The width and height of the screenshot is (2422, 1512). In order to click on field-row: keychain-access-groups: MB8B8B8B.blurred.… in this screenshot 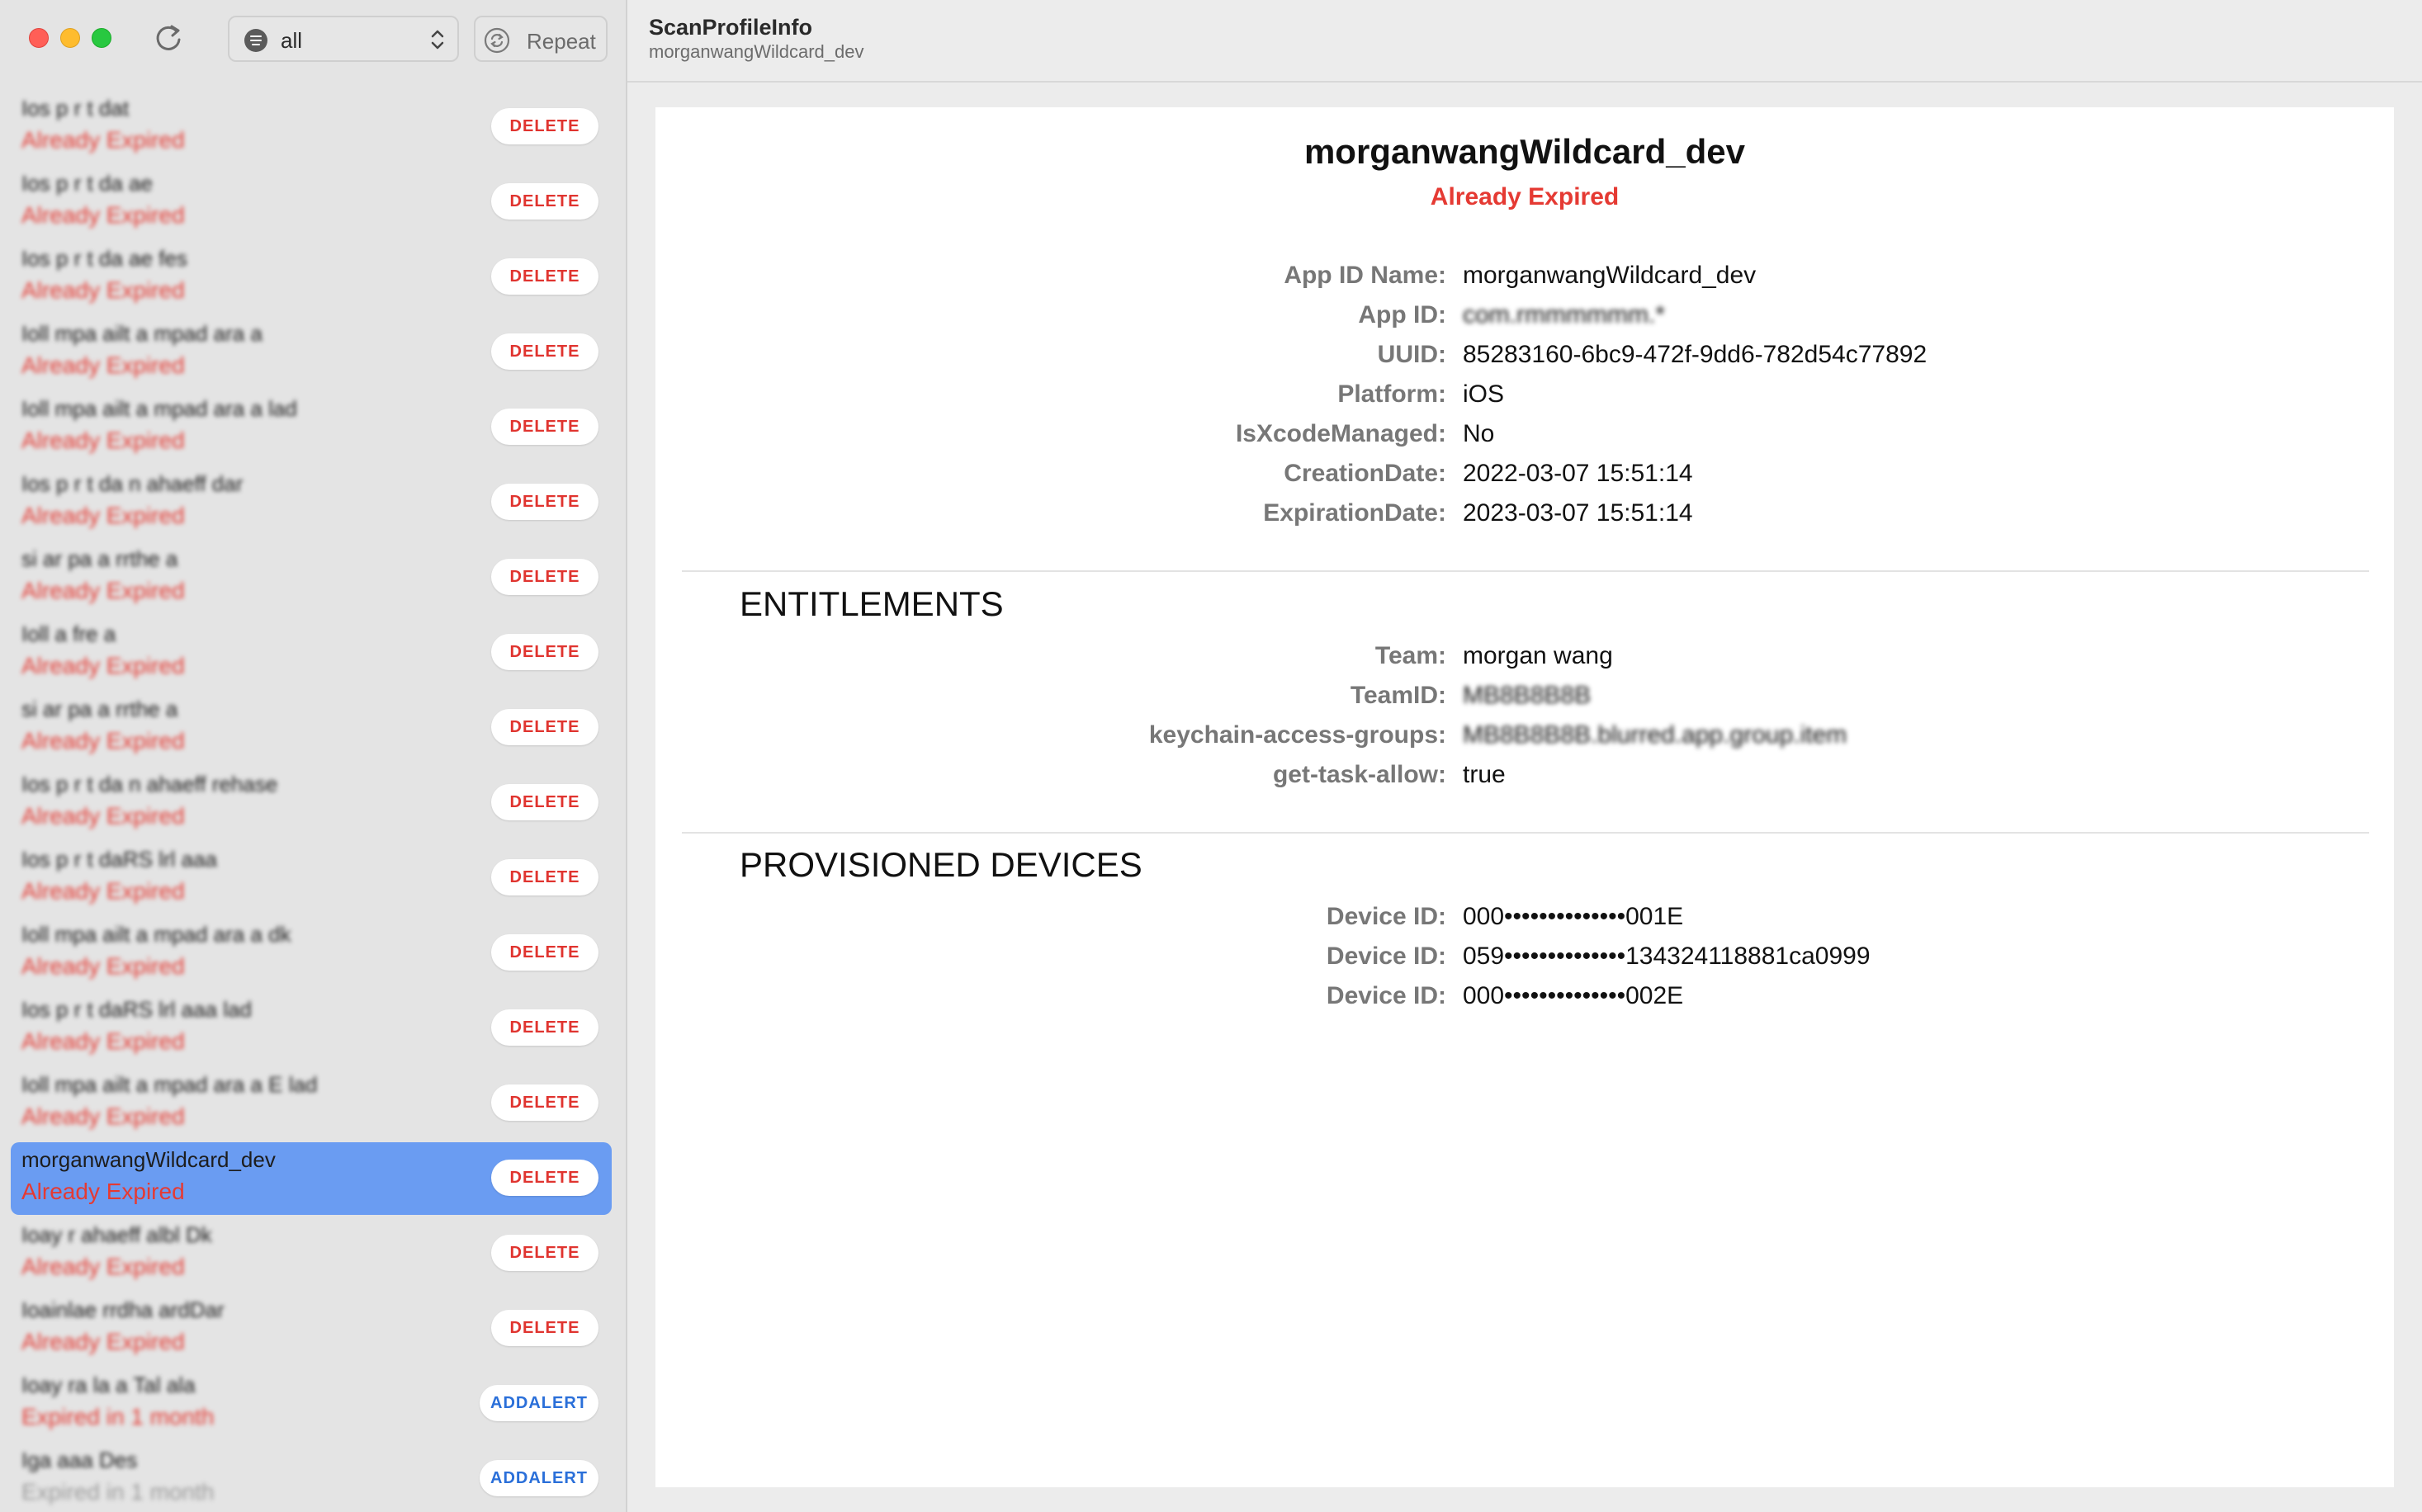, I will do `click(1524, 739)`.